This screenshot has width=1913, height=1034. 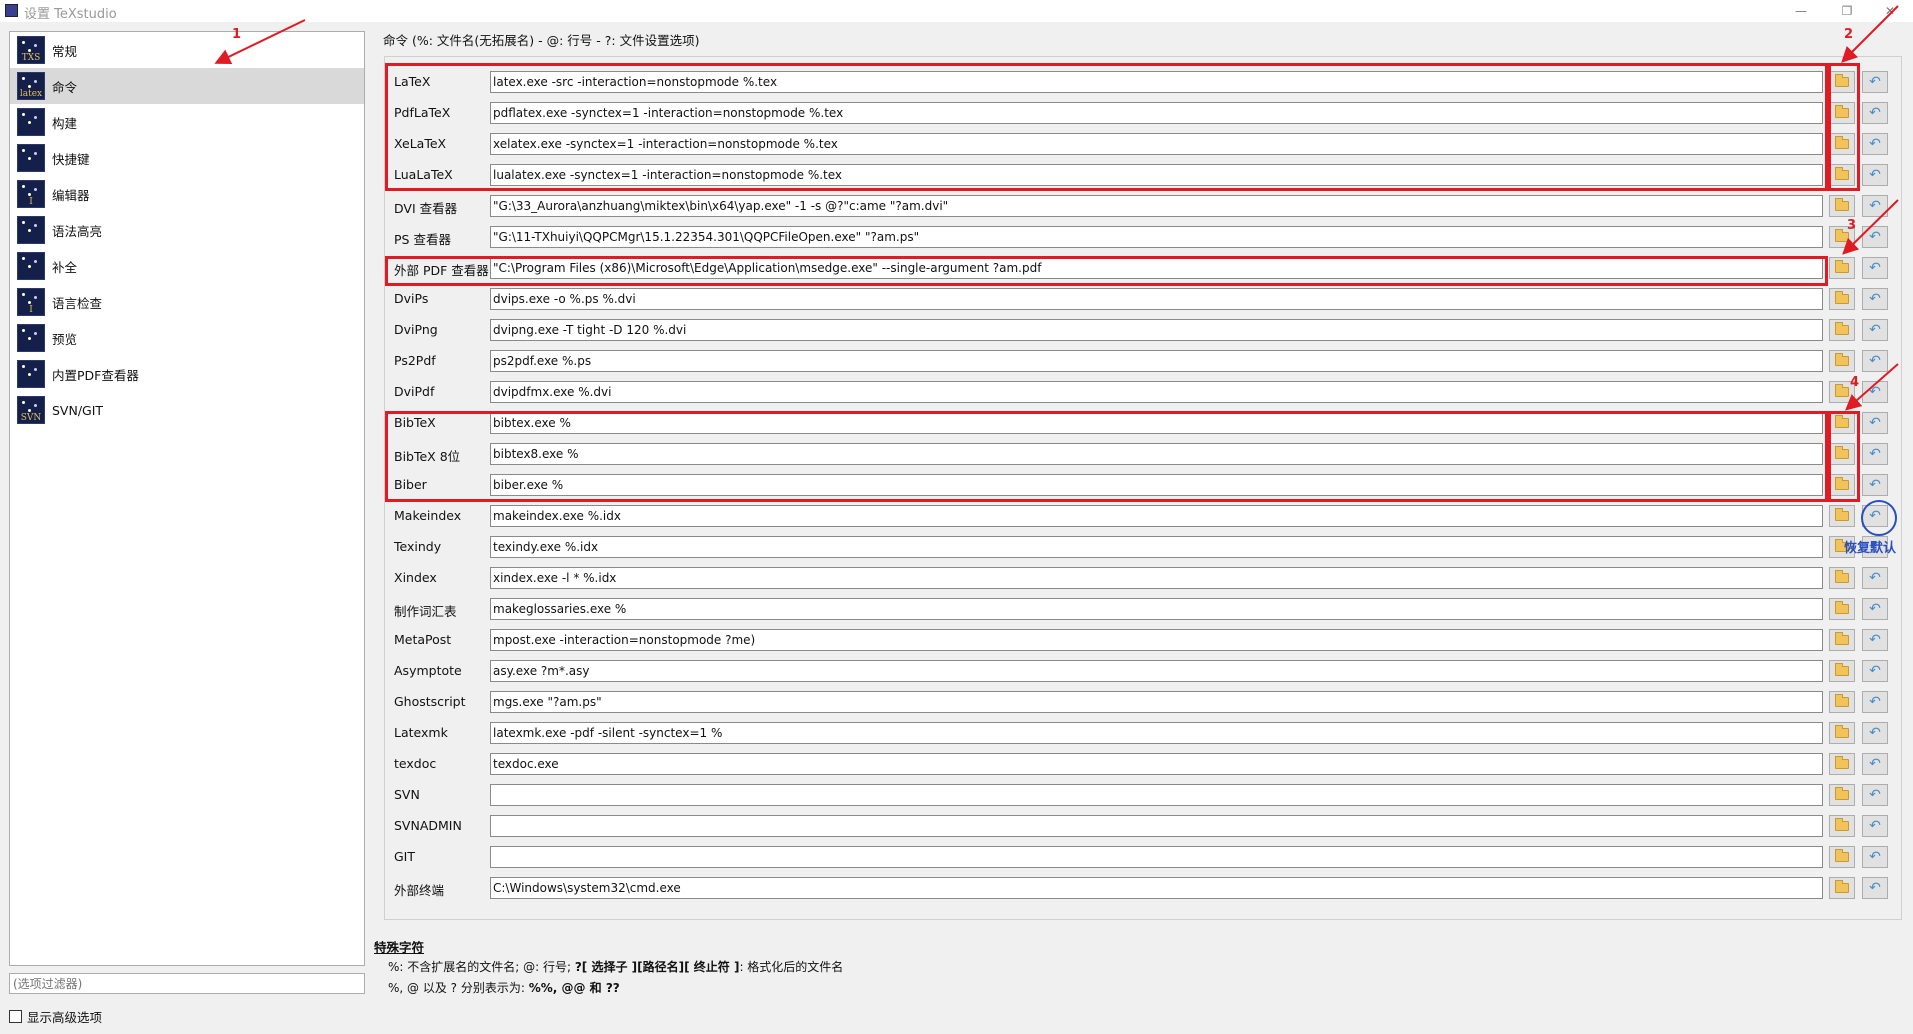 I want to click on command-input: dvips.exe -o %.ps %.dvi, so click(x=1156, y=299).